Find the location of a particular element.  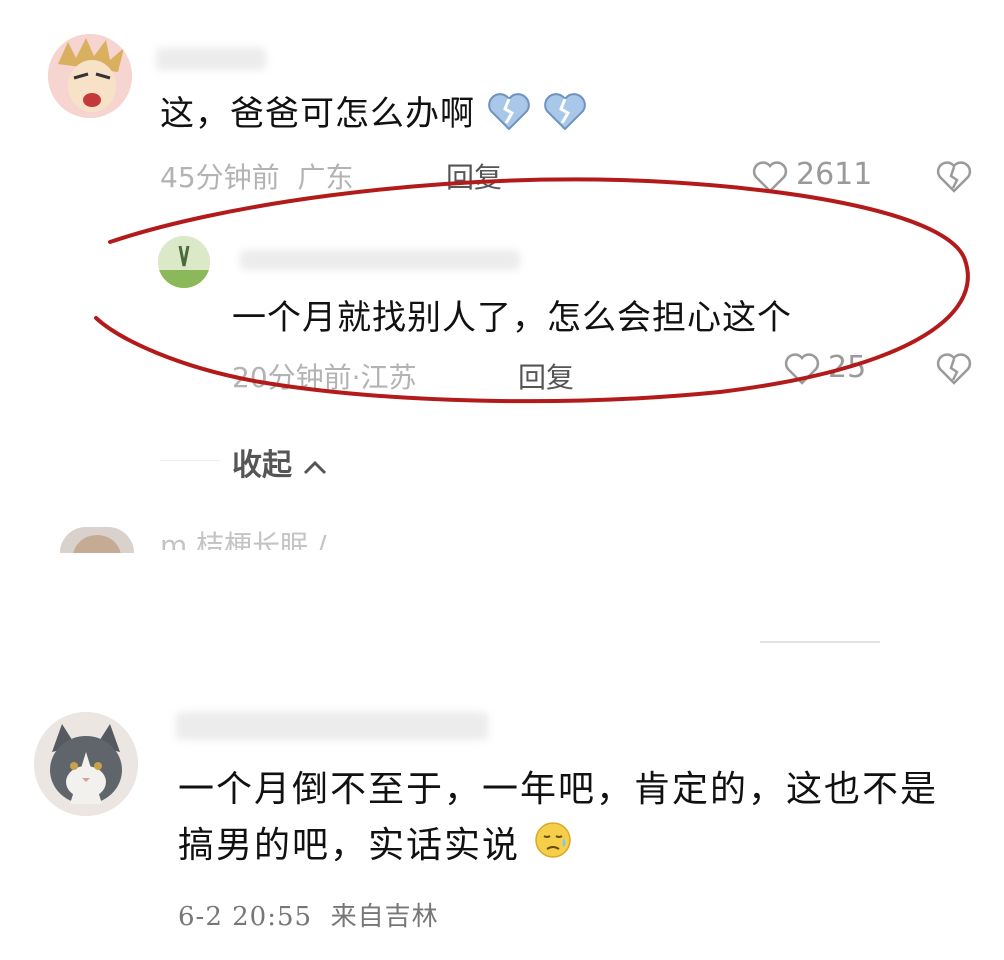

reply-text: 一个月就找别人了，怎么会担心这个 is located at coordinates (512, 318).